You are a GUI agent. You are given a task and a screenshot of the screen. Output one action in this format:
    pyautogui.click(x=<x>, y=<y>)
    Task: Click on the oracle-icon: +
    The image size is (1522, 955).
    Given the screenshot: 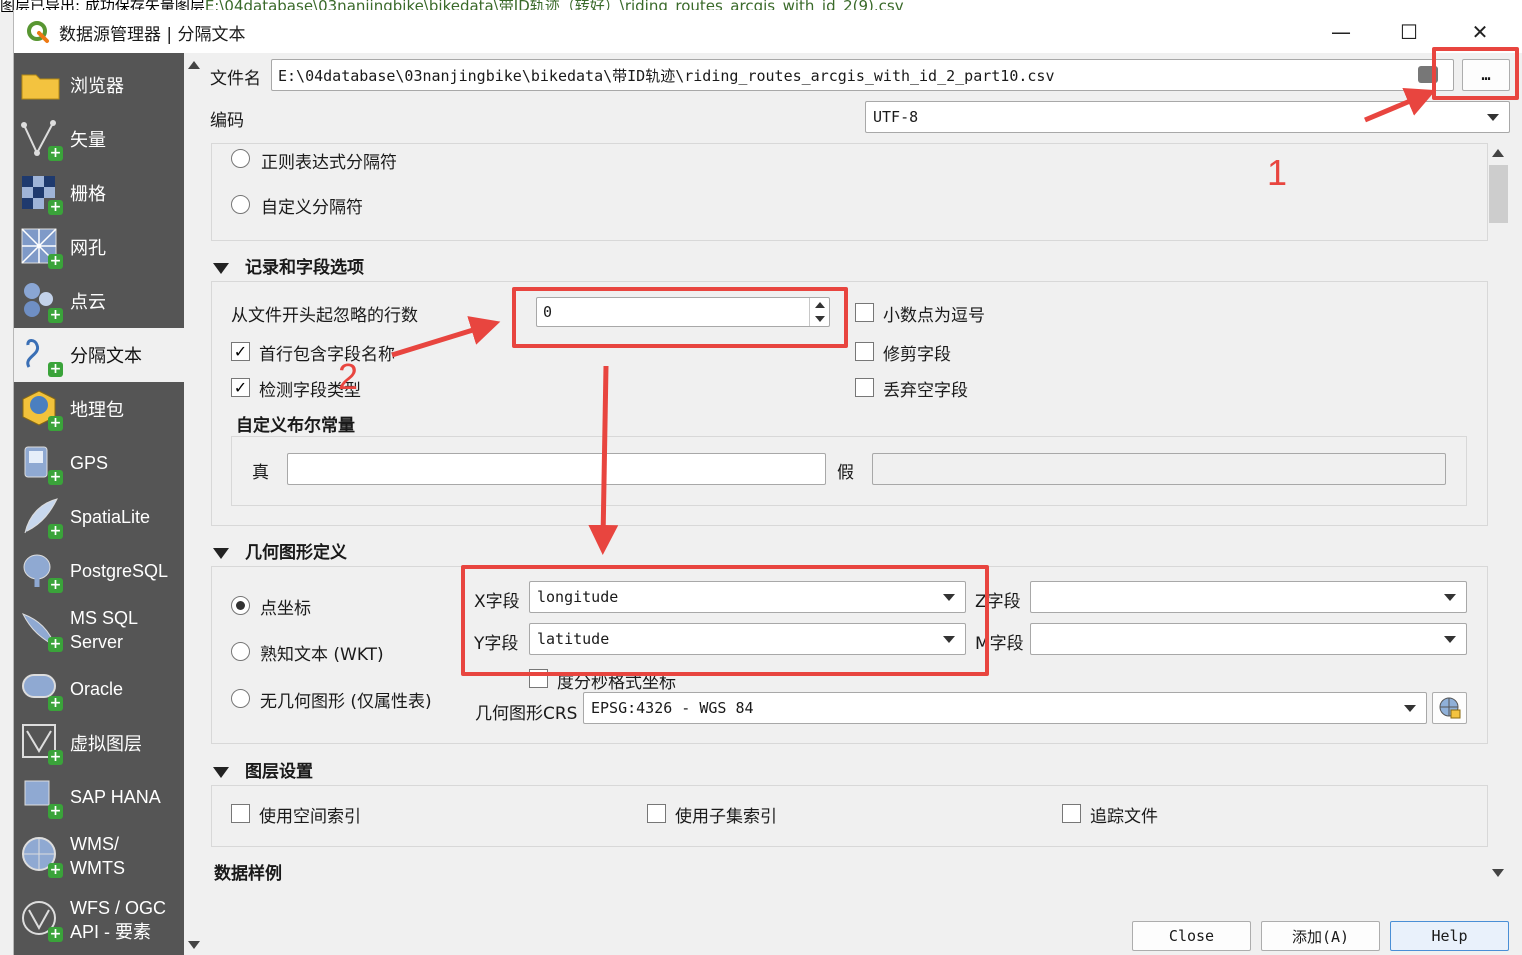 What is the action you would take?
    pyautogui.click(x=41, y=689)
    